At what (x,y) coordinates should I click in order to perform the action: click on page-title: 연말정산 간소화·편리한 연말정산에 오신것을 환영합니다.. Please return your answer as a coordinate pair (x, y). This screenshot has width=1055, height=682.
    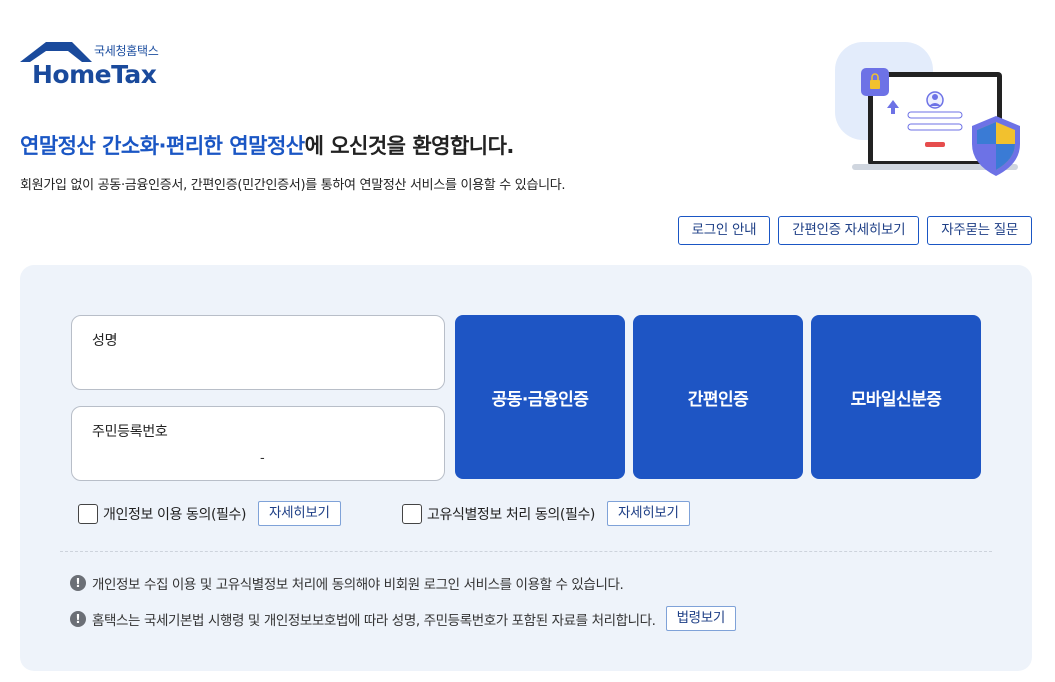
    Looking at the image, I should click on (267, 145).